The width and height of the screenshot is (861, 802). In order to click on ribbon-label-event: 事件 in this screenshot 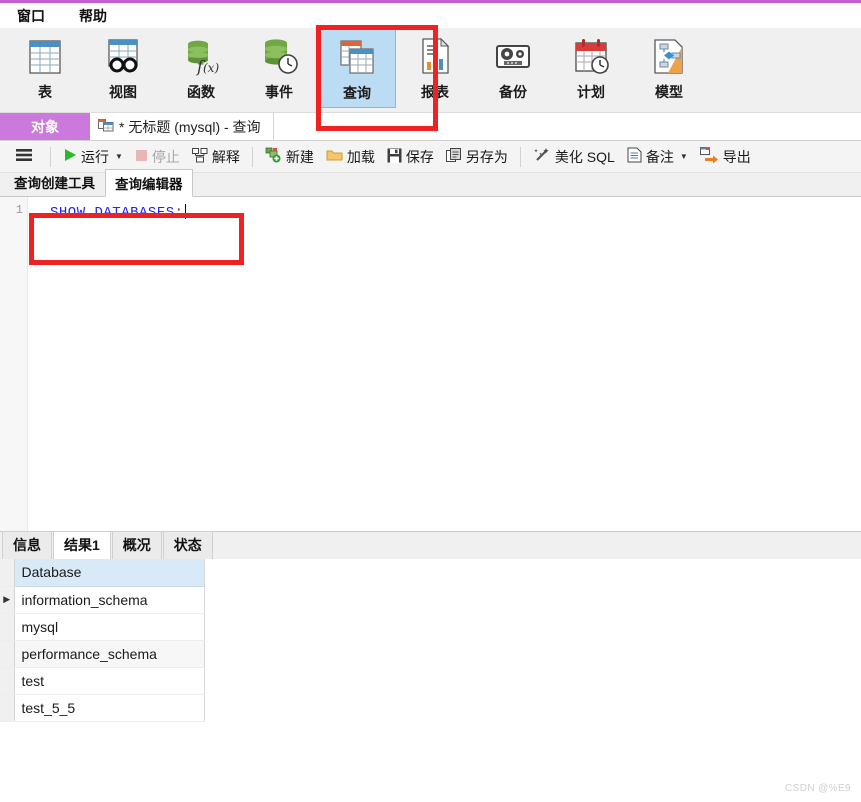, I will do `click(279, 92)`.